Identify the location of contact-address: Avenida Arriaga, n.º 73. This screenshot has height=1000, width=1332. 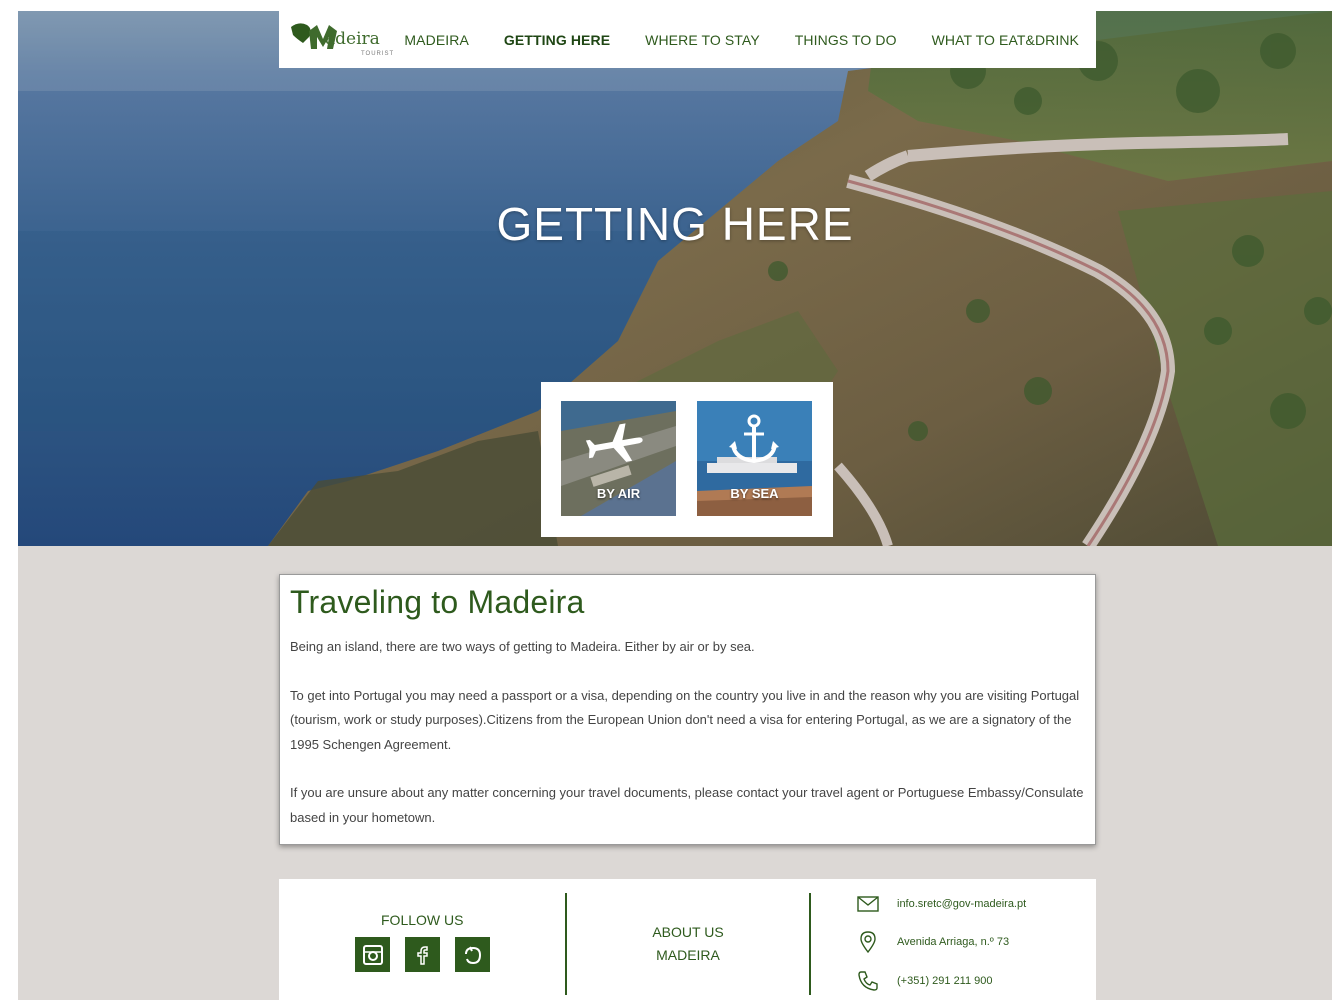
(932, 942).